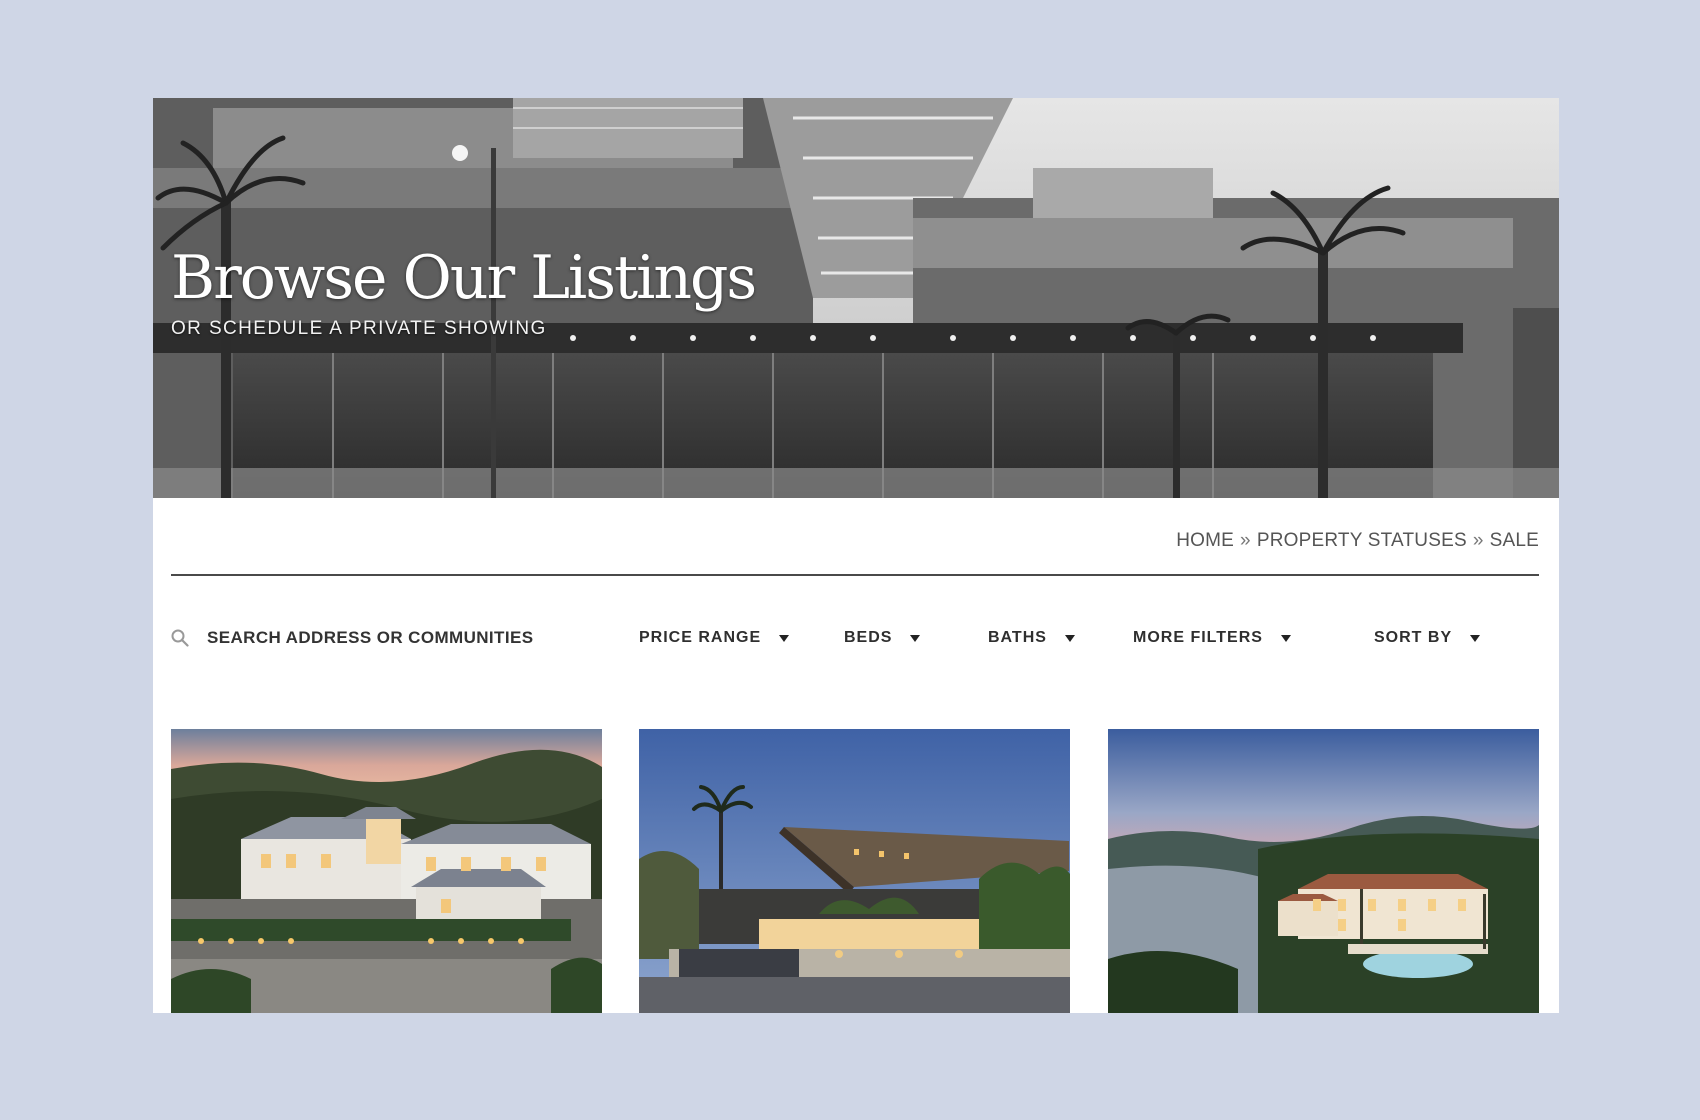 This screenshot has height=1120, width=1700. What do you see at coordinates (397, 638) in the screenshot?
I see `search-input` at bounding box center [397, 638].